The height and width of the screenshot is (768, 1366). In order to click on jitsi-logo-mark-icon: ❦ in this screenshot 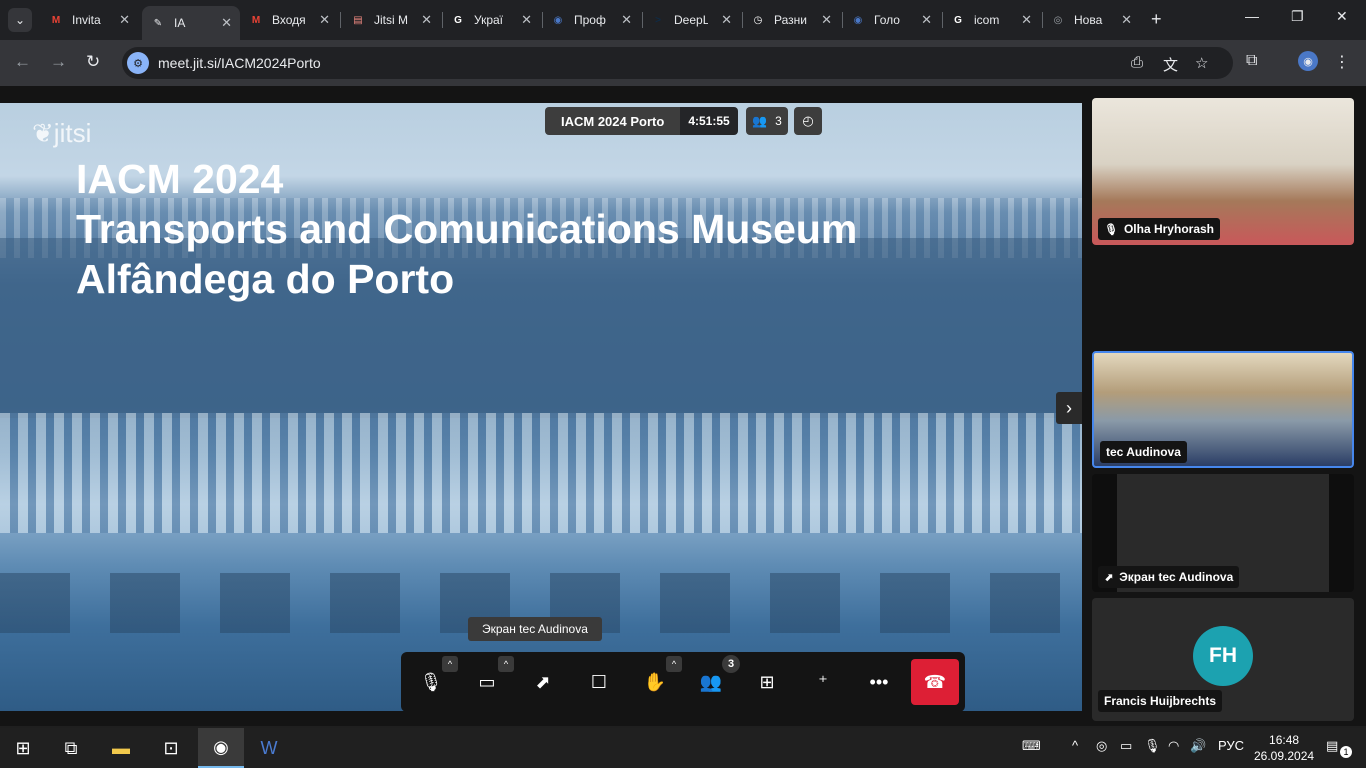, I will do `click(43, 133)`.